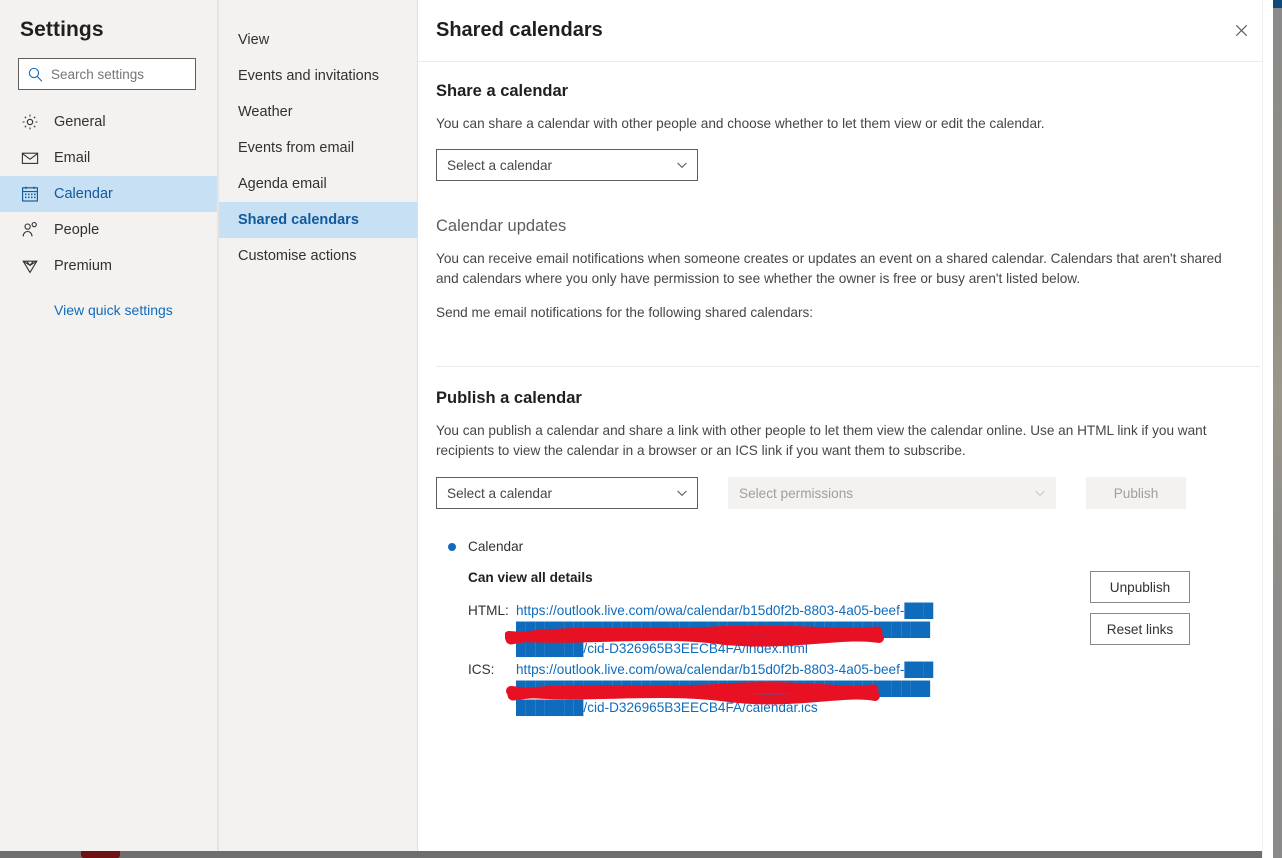  What do you see at coordinates (108, 122) in the screenshot?
I see `sidebar-item-general: General` at bounding box center [108, 122].